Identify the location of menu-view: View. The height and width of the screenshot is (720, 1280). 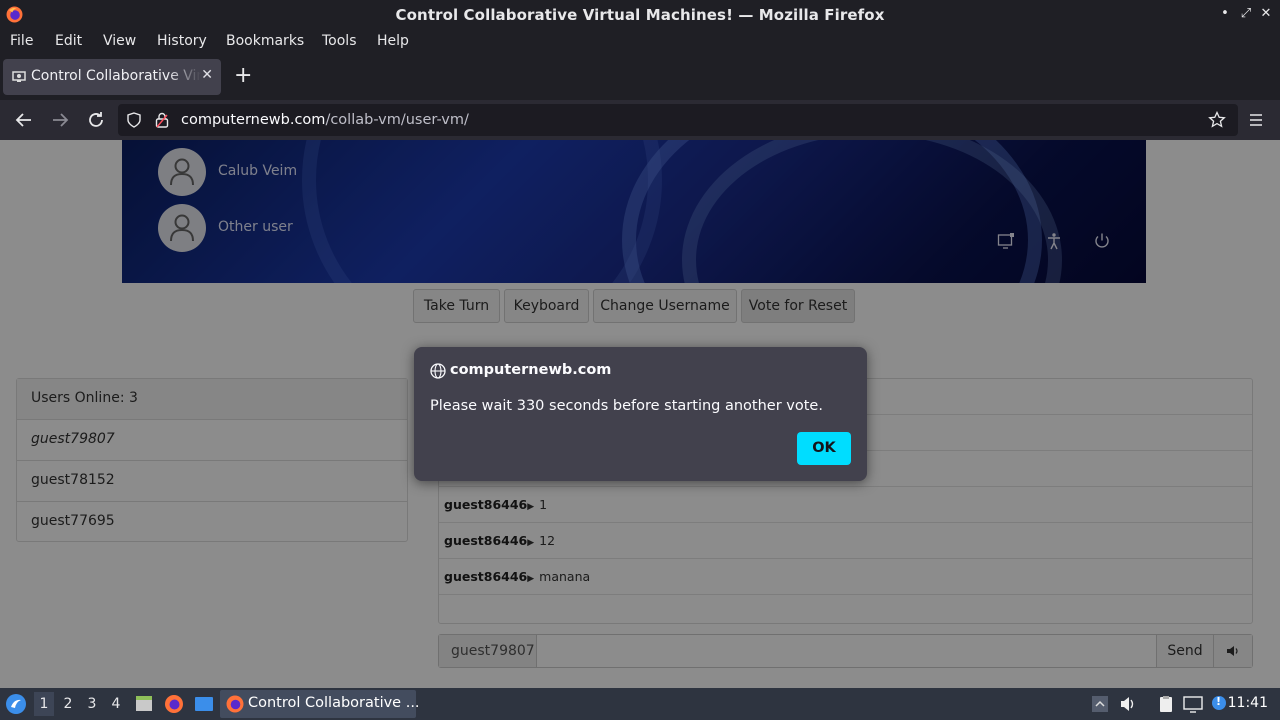
(119, 41).